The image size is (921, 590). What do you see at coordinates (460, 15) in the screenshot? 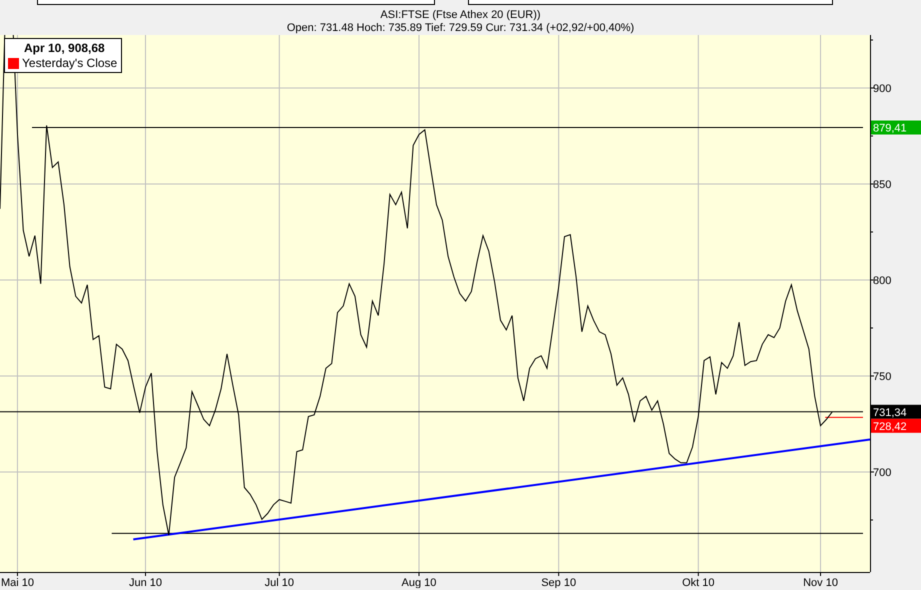
I see `chart-title: ASI:FTSE (Ftse Athex 20 (EUR))` at bounding box center [460, 15].